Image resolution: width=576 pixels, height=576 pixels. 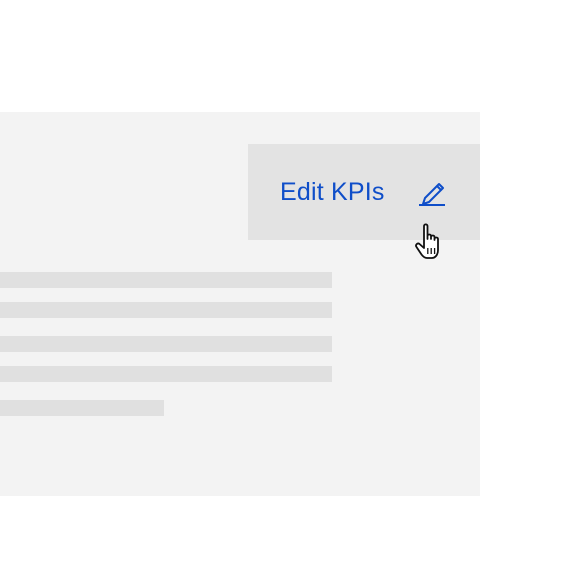 I want to click on hand-pointer-icon, so click(x=427, y=241).